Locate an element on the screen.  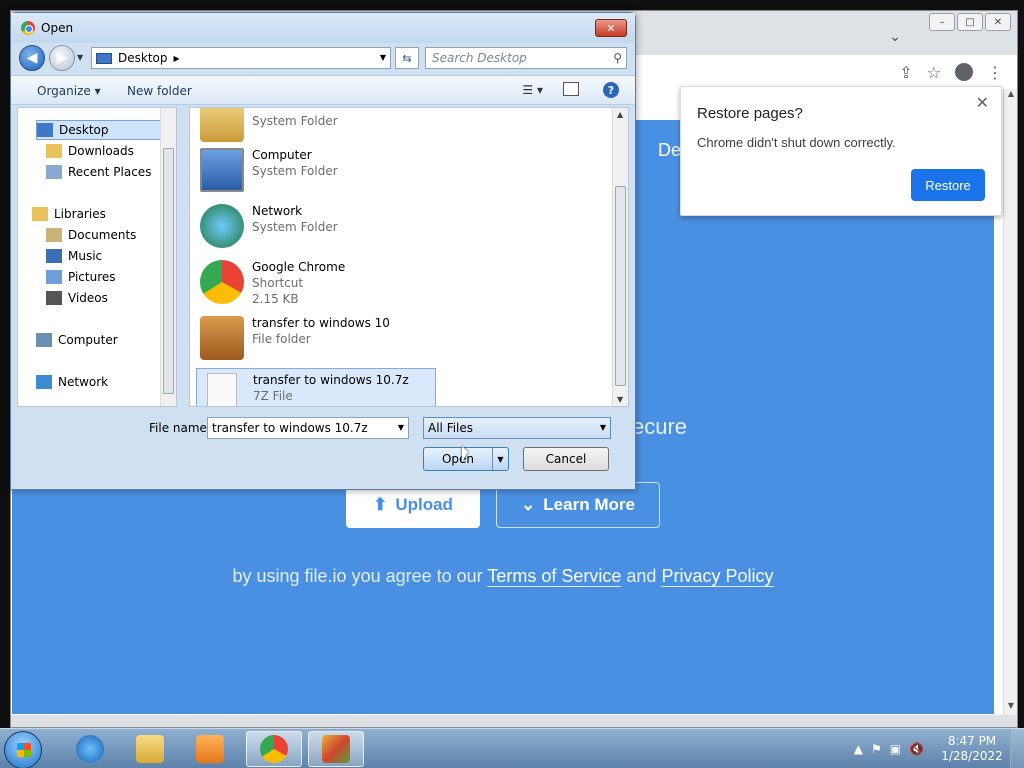
profile-avatar-icon is located at coordinates (964, 72).